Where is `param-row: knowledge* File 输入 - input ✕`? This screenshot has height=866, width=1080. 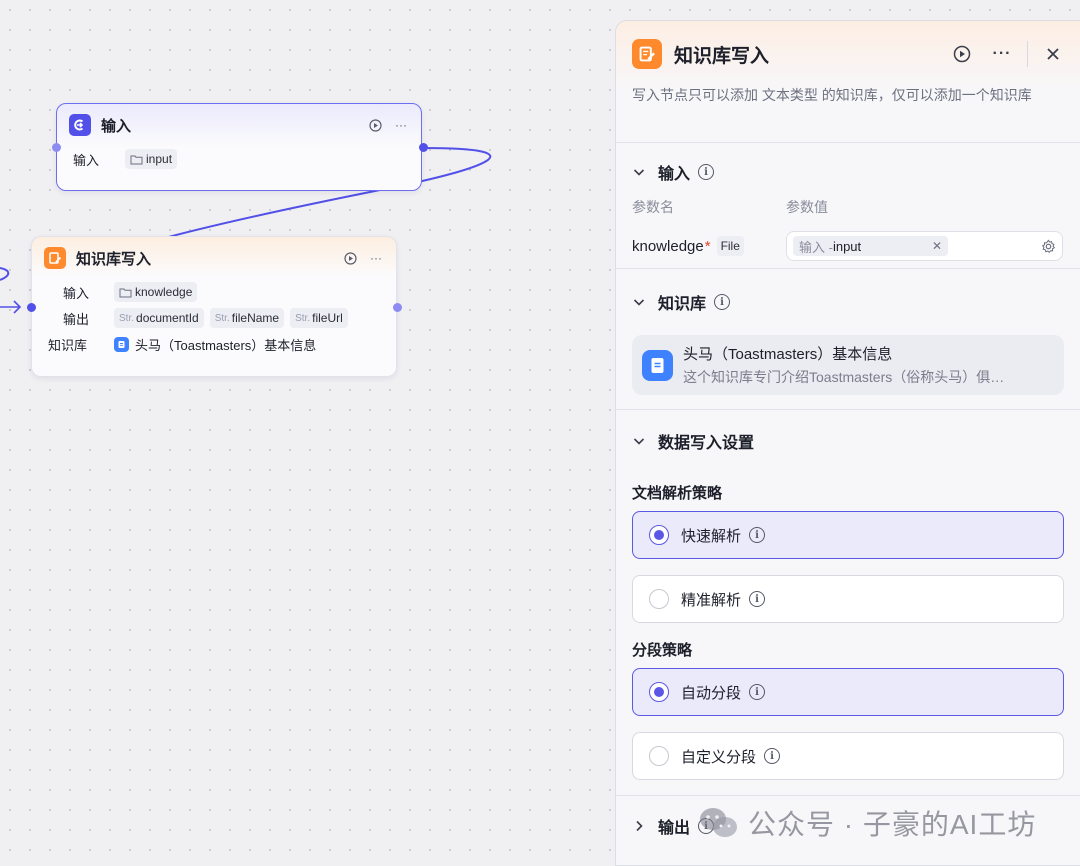 param-row: knowledge* File 输入 - input ✕ is located at coordinates (848, 246).